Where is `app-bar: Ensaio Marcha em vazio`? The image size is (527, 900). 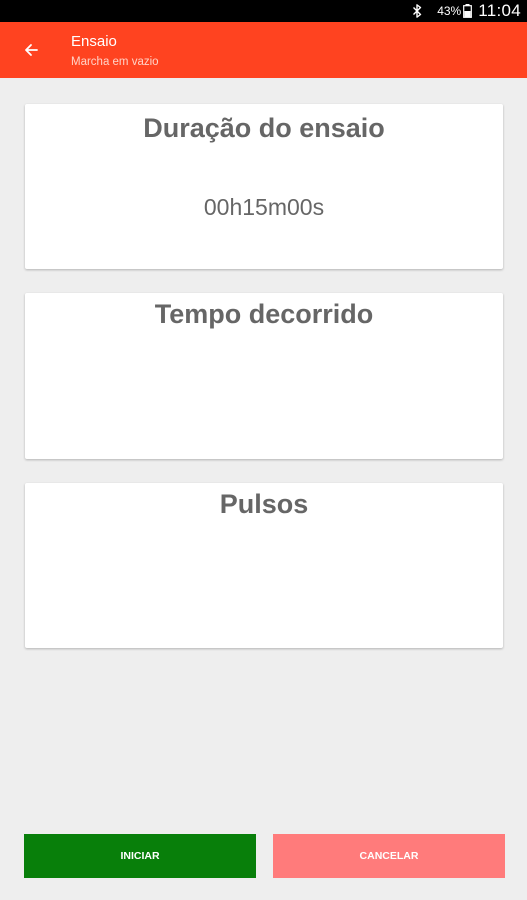 app-bar: Ensaio Marcha em vazio is located at coordinates (263, 50).